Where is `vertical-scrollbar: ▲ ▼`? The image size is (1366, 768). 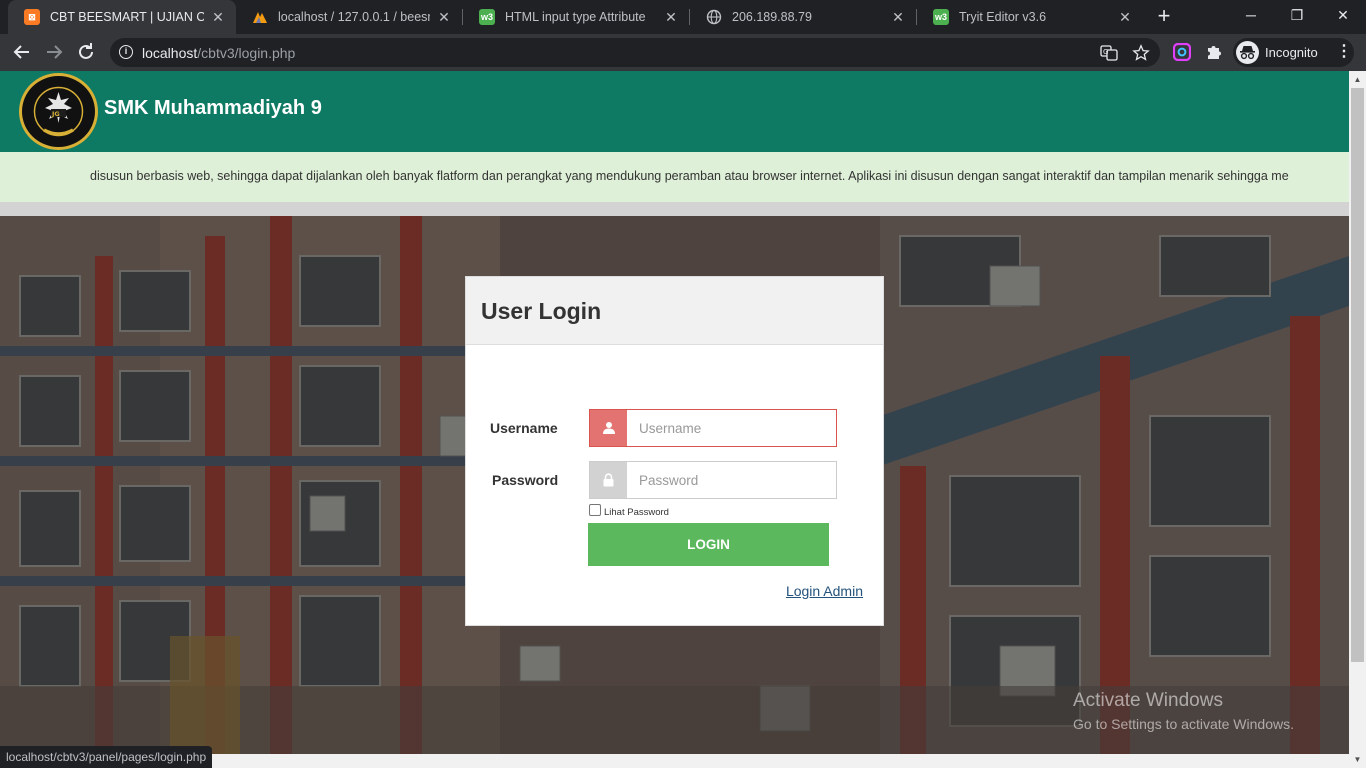
vertical-scrollbar: ▲ ▼ is located at coordinates (1357, 419).